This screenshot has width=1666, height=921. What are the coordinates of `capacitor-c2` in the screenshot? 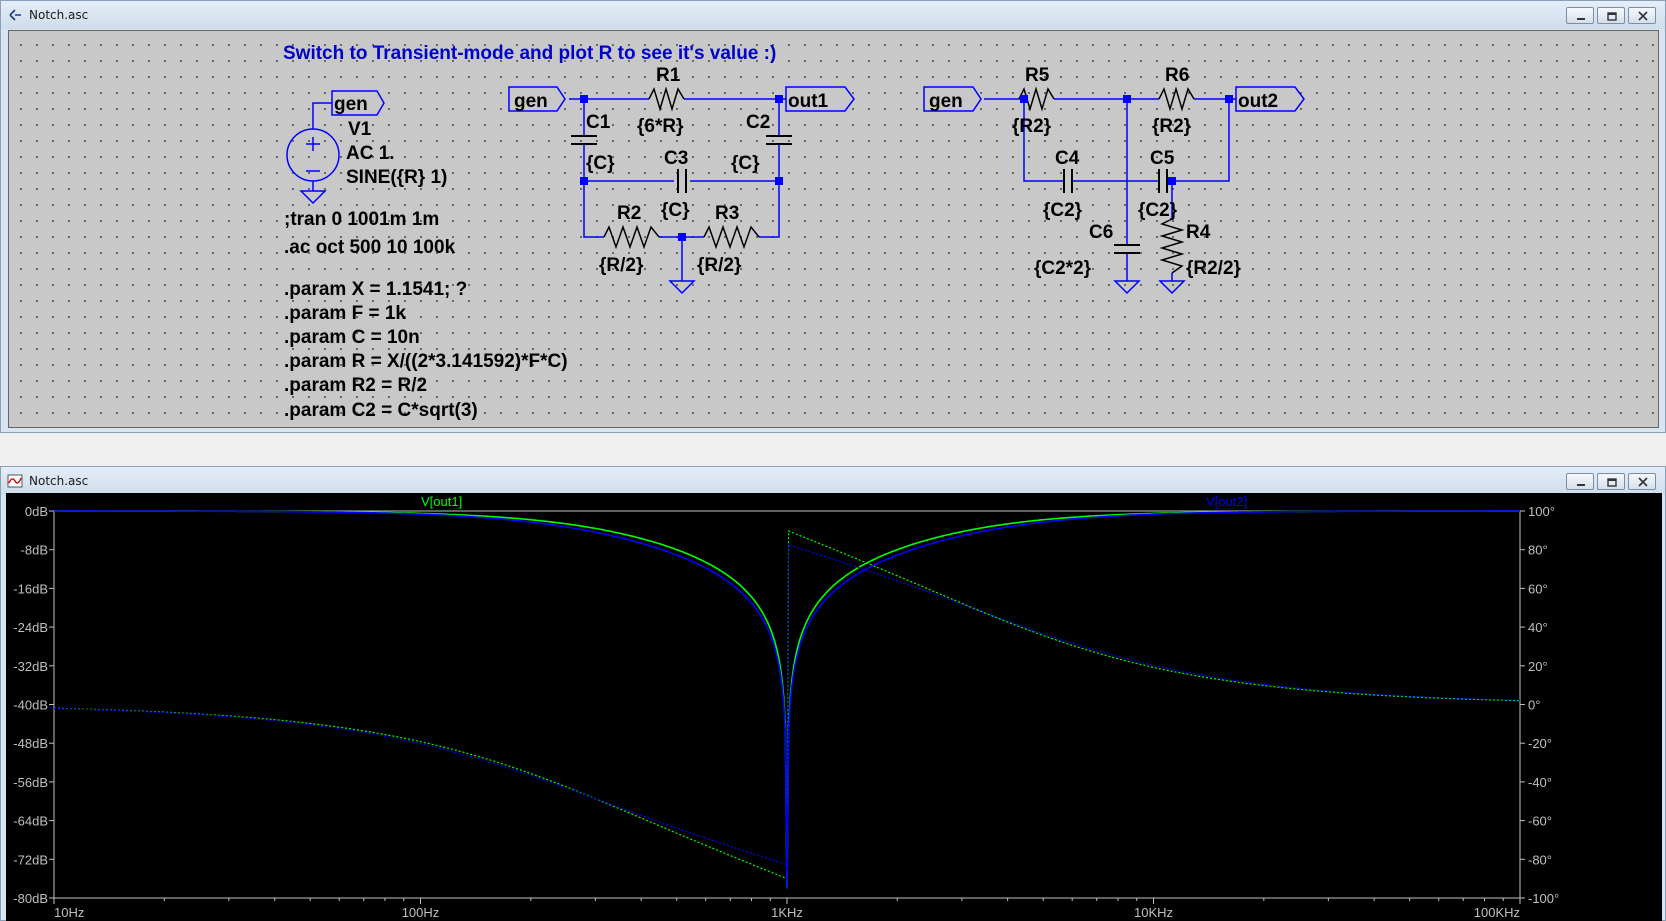 It's located at (779, 140).